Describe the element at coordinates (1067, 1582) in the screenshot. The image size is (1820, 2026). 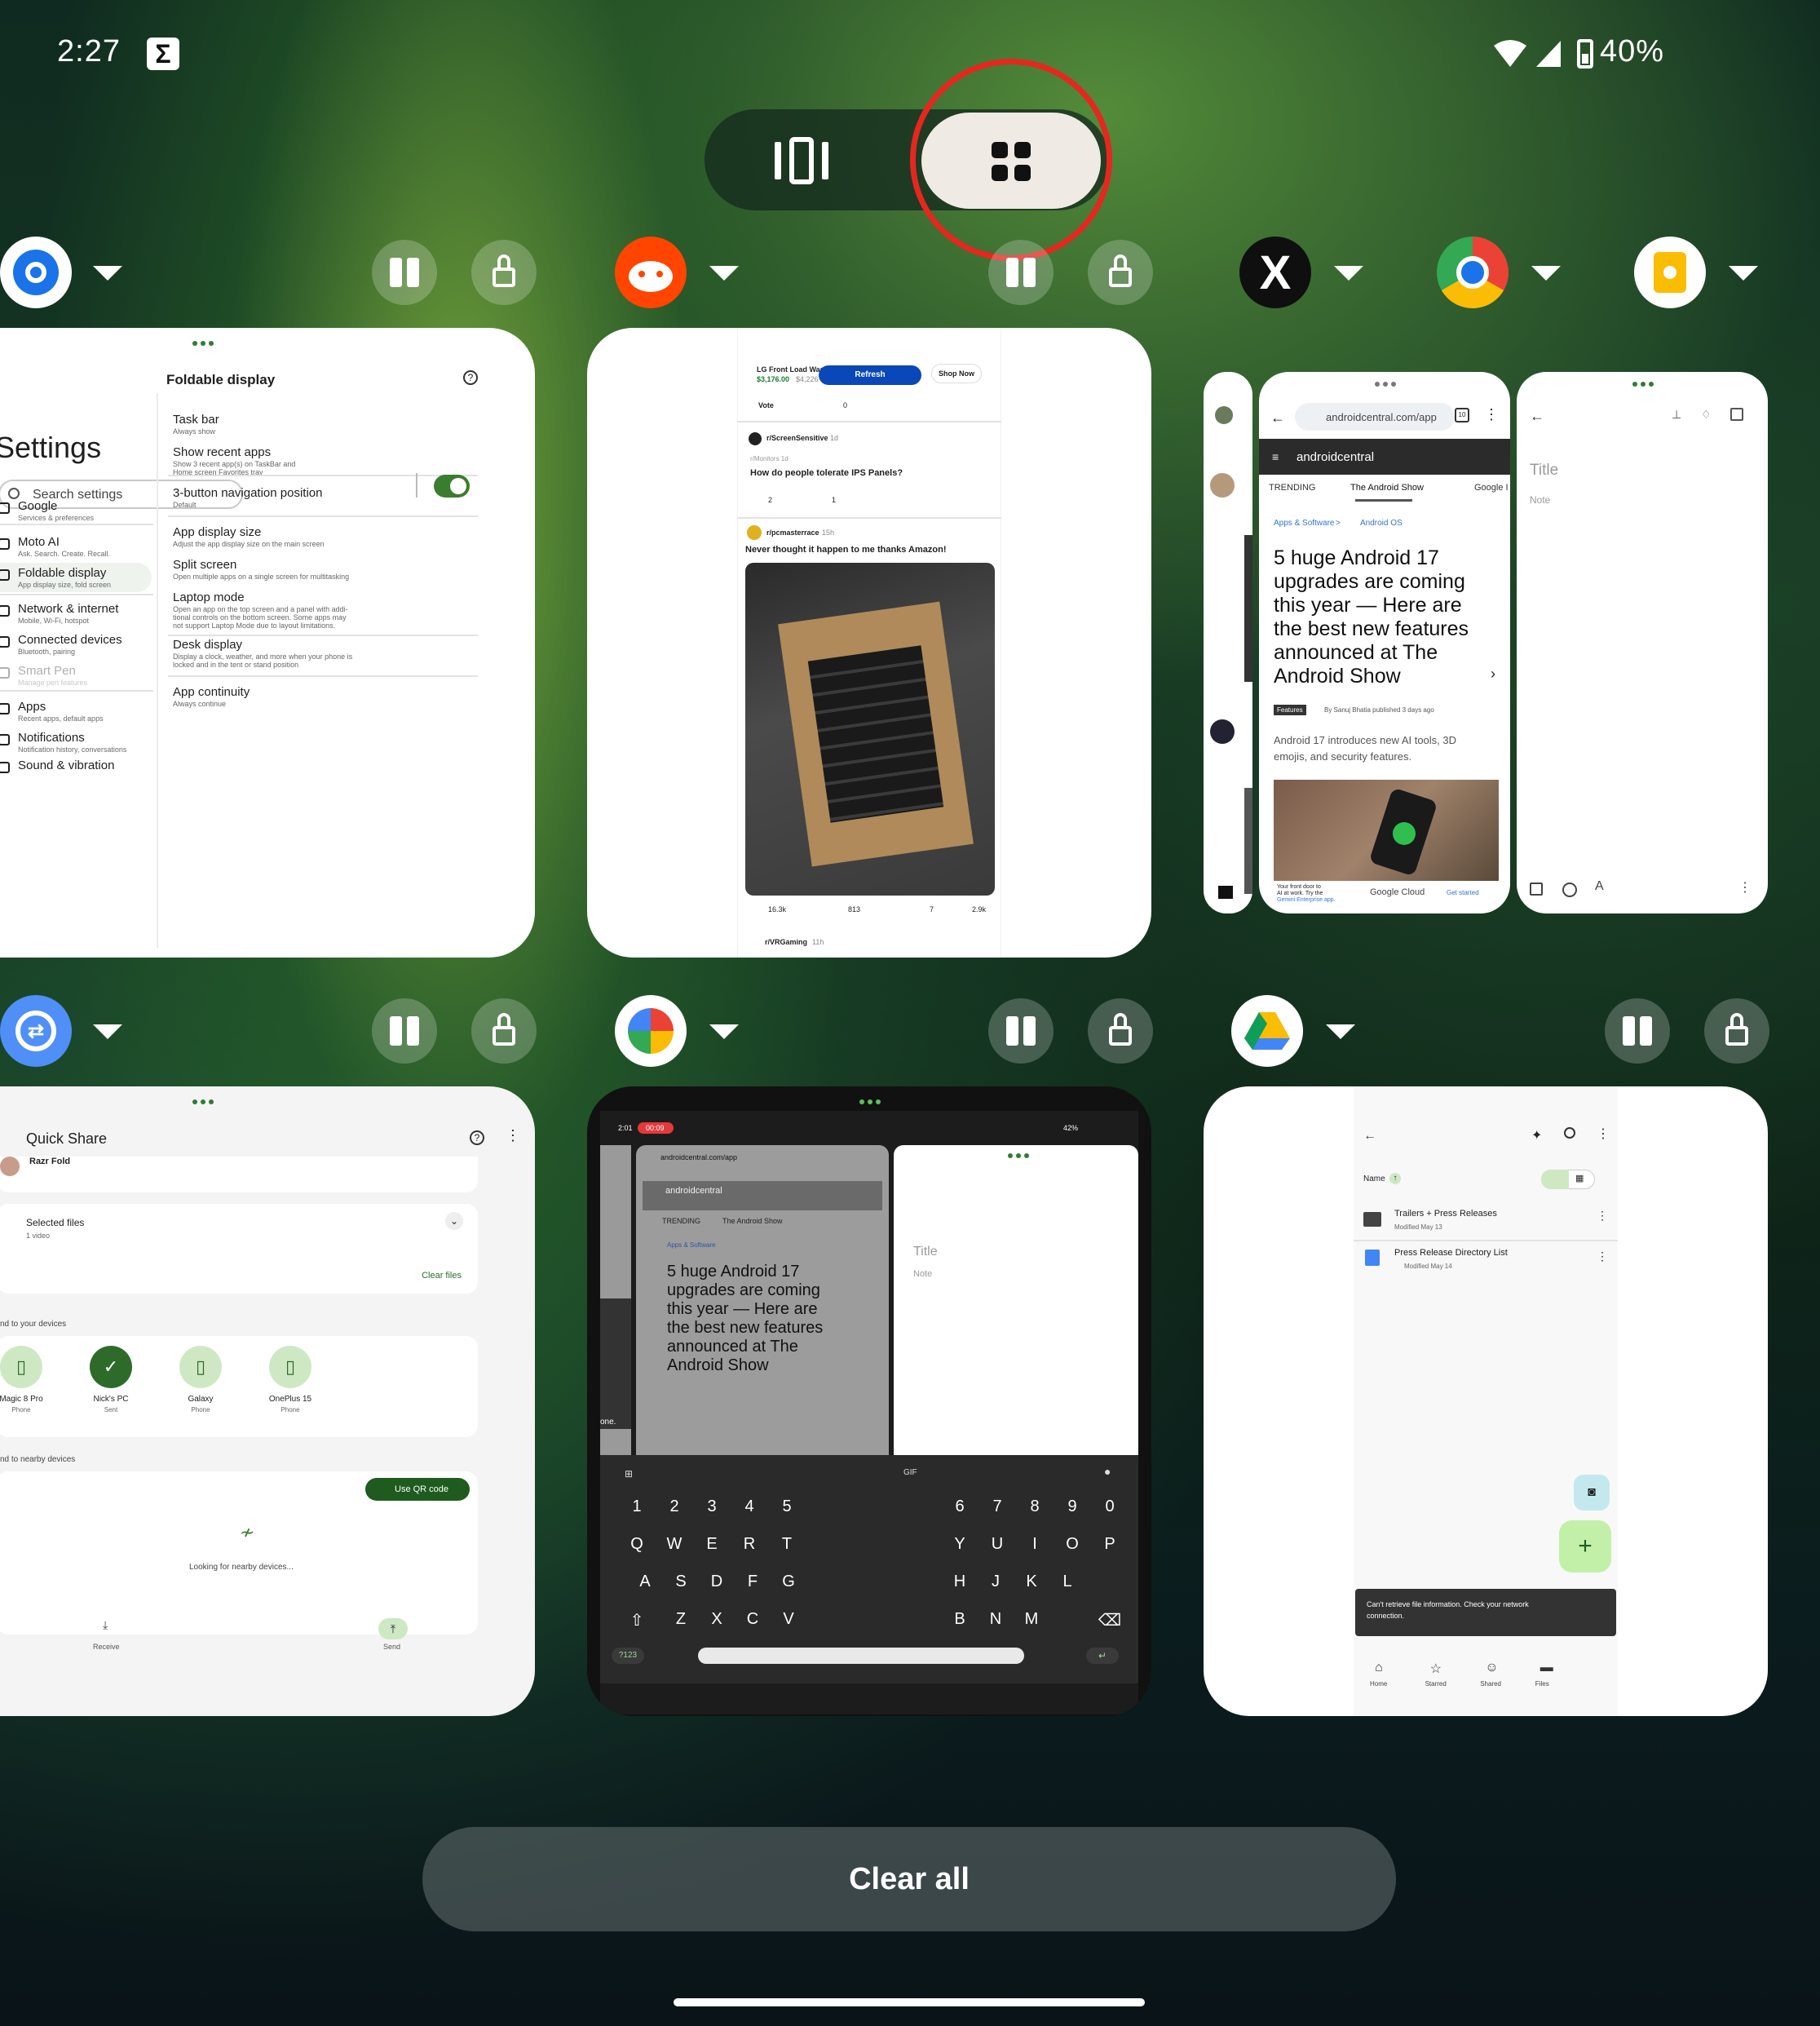
I see `keyboard-key: L` at that location.